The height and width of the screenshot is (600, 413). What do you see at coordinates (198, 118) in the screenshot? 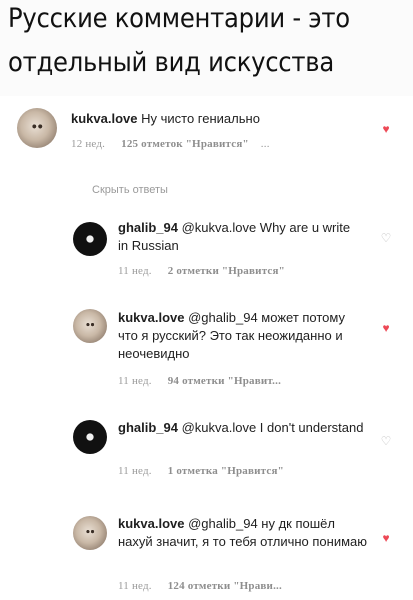
I see `comment-body: Ну чисто гениально` at bounding box center [198, 118].